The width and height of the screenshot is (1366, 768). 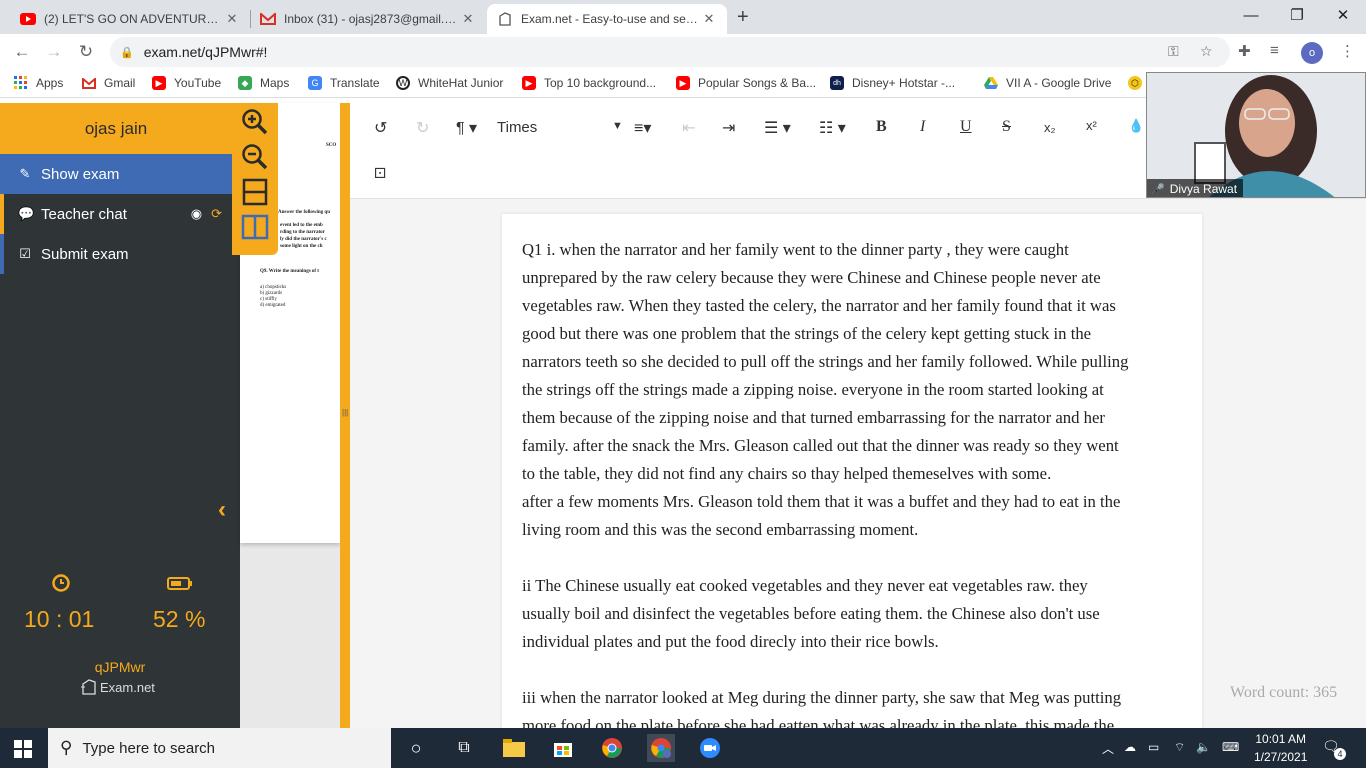 I want to click on search-placeholder: Type here to search, so click(x=149, y=748).